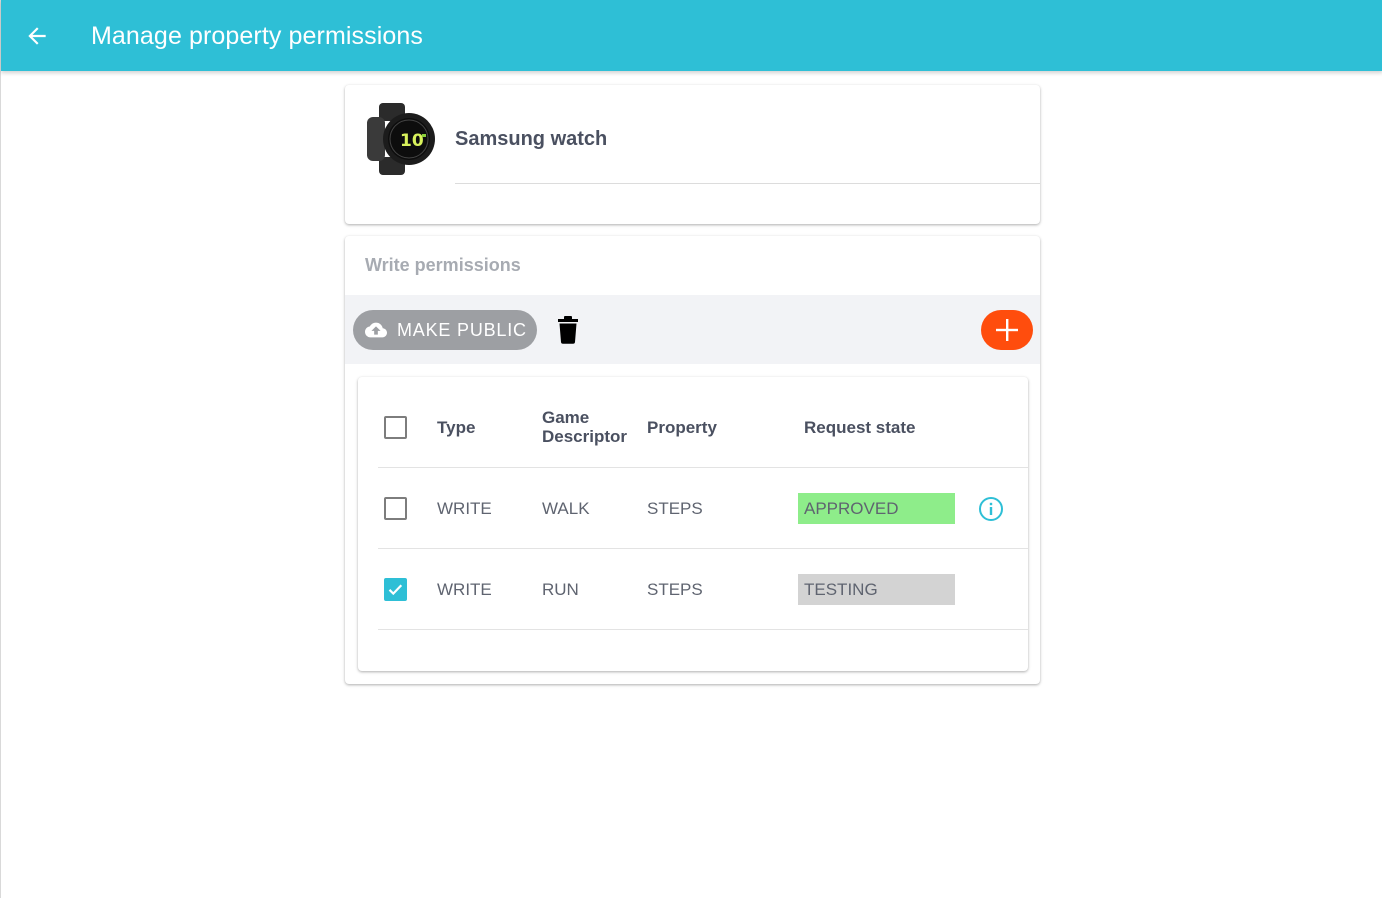 This screenshot has height=898, width=1382. Describe the element at coordinates (566, 508) in the screenshot. I see `cell-game-descriptor: WALK` at that location.